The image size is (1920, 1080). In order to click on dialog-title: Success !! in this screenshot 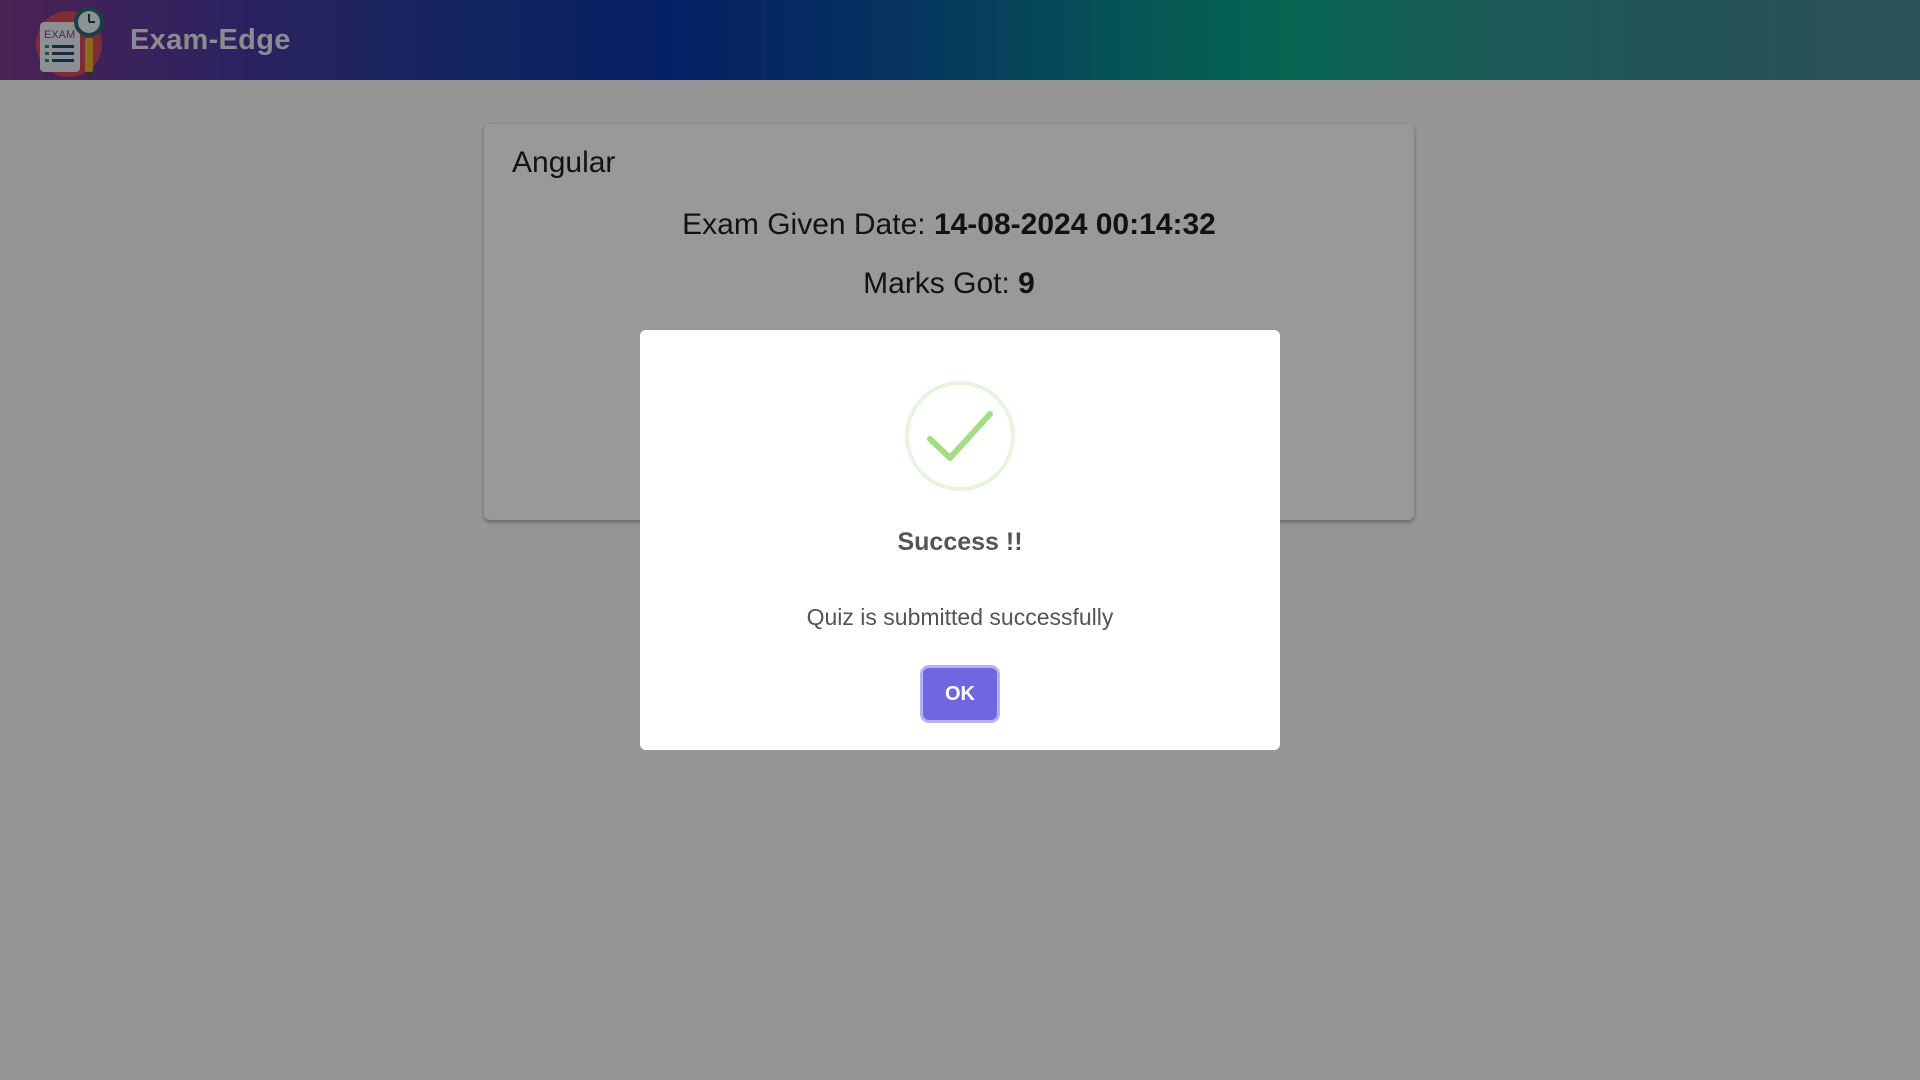, I will do `click(960, 542)`.